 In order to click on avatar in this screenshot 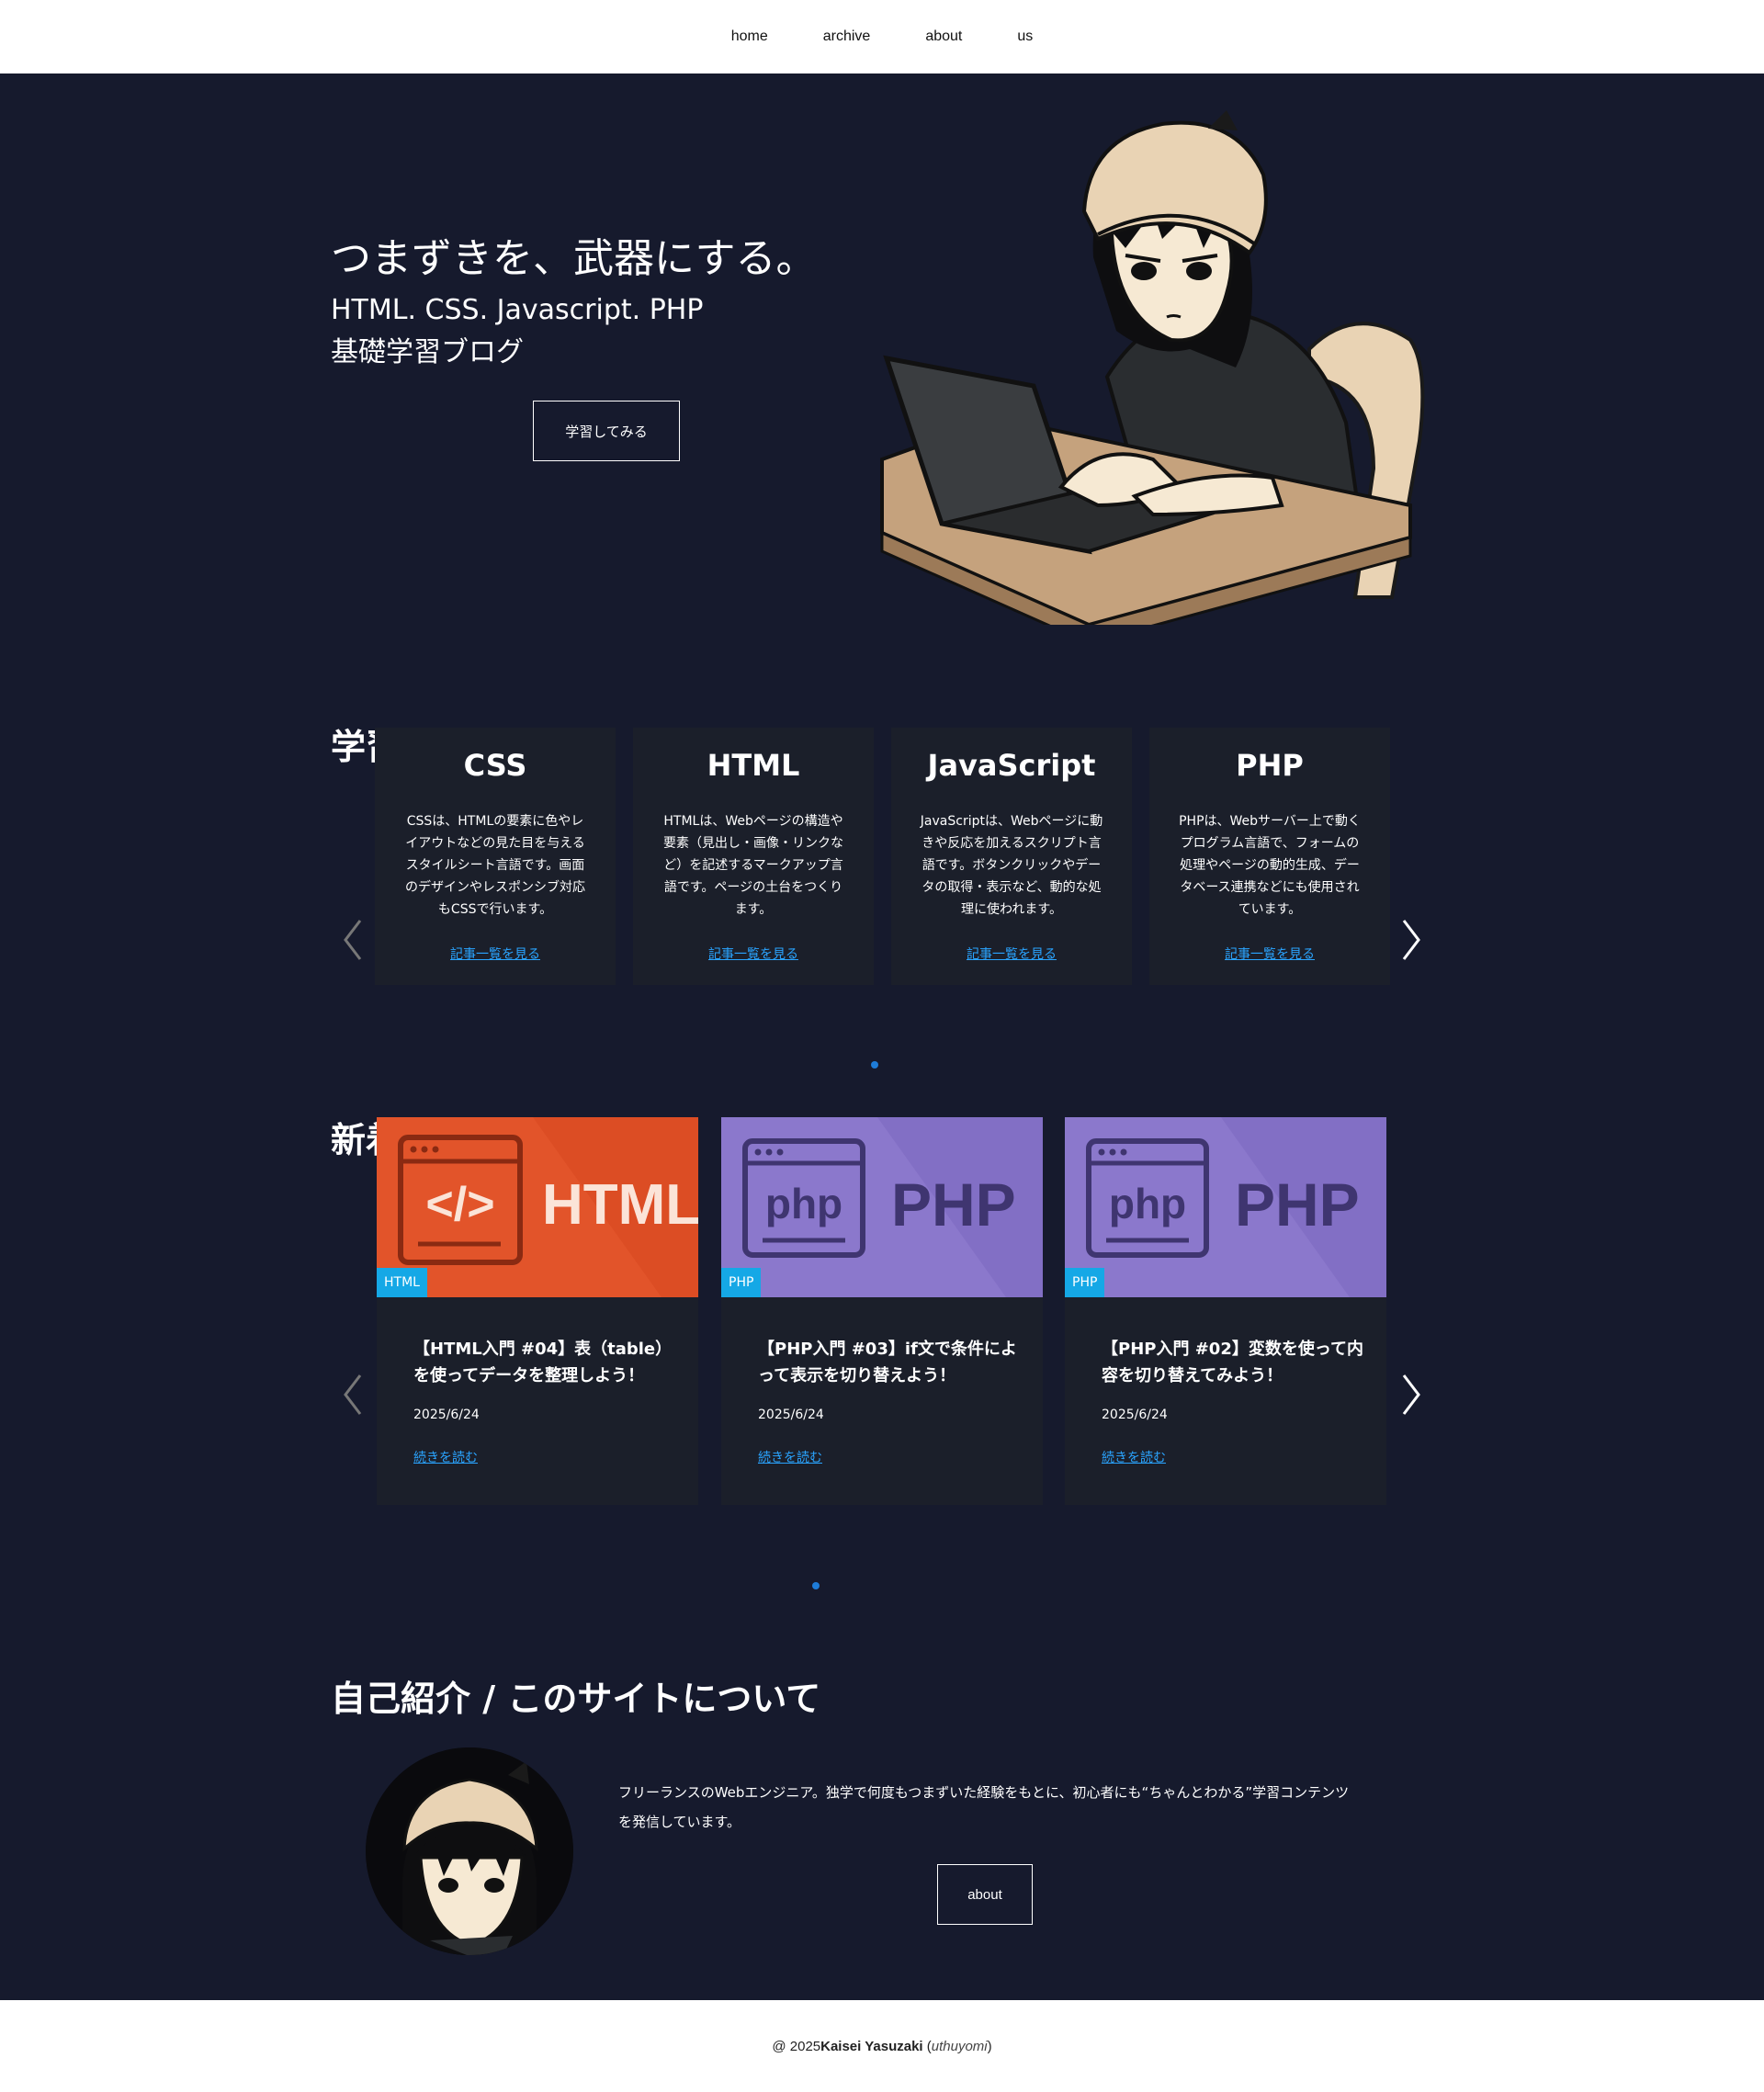, I will do `click(469, 1851)`.